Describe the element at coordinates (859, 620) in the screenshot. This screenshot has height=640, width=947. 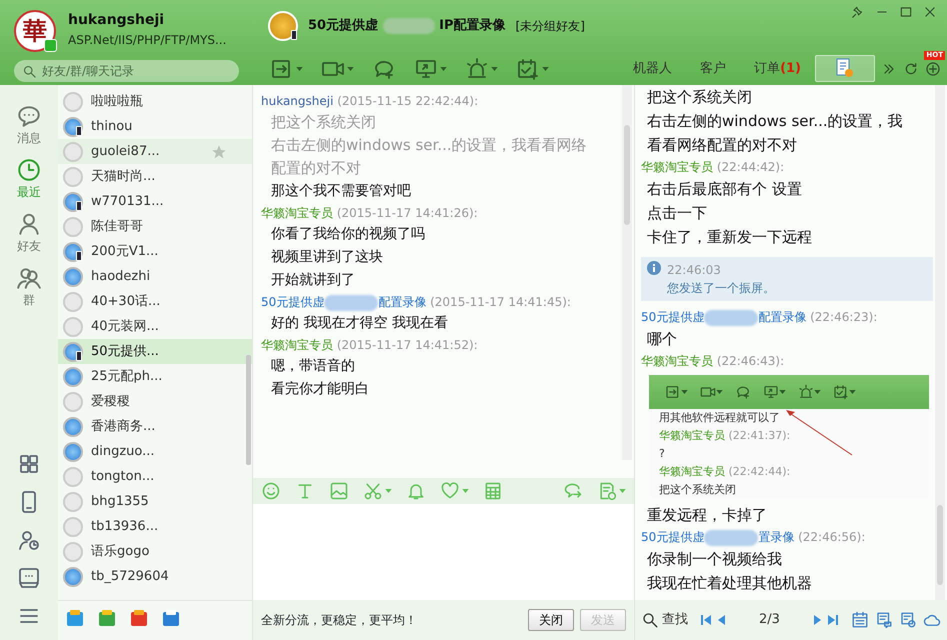
I see `calendar-icon` at that location.